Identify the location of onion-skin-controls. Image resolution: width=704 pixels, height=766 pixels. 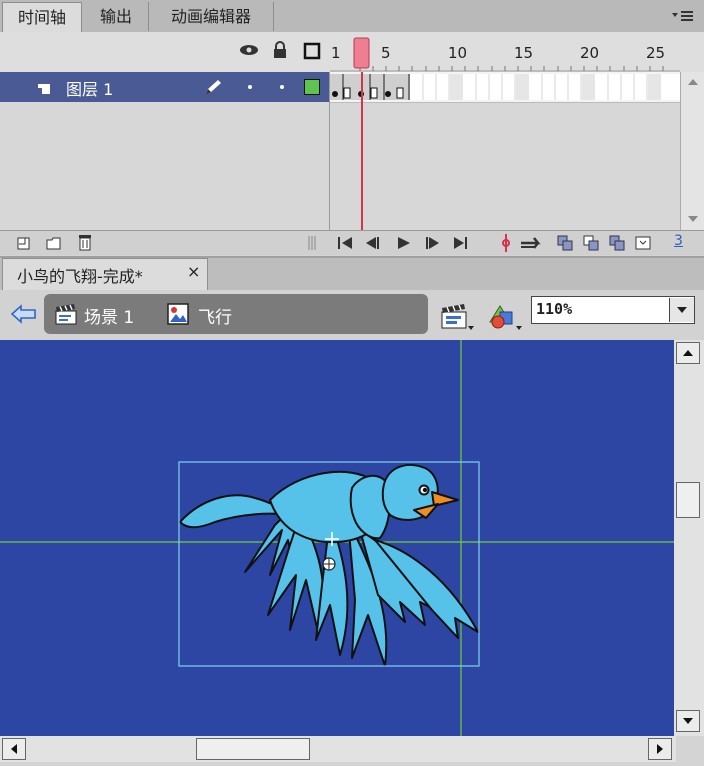
(611, 243).